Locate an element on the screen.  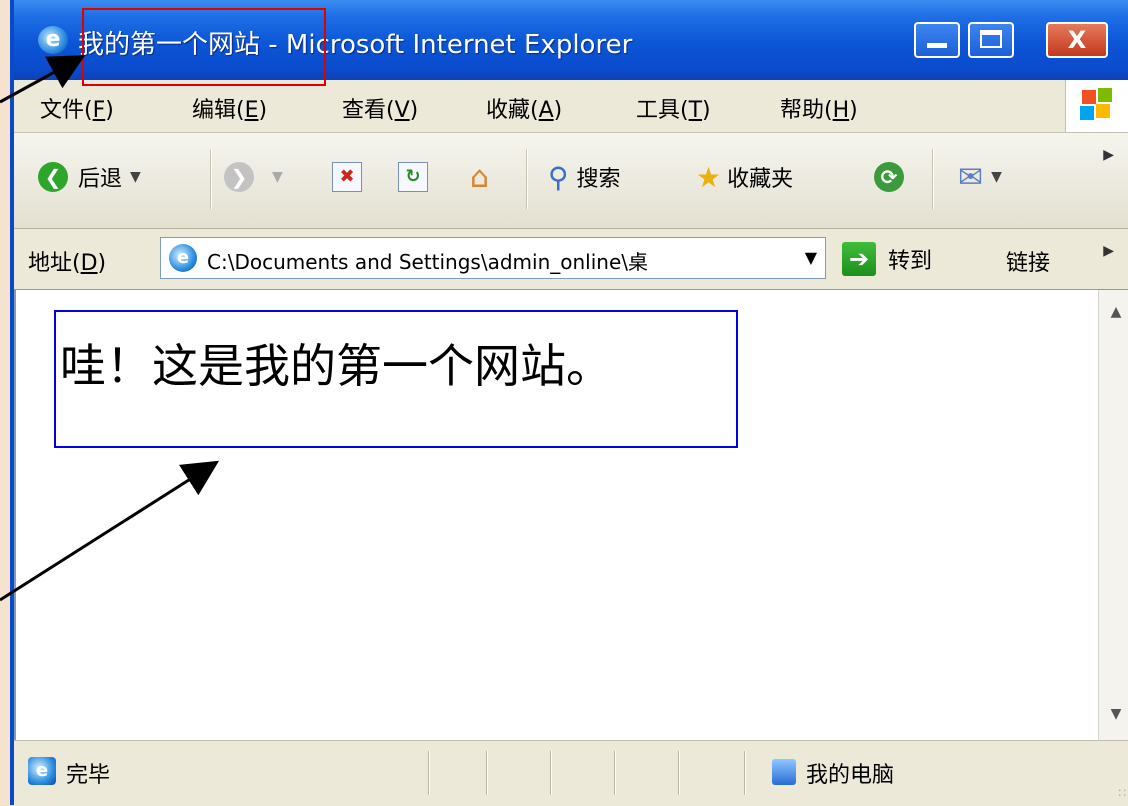
menu-favorites: 收藏(A) is located at coordinates (524, 108).